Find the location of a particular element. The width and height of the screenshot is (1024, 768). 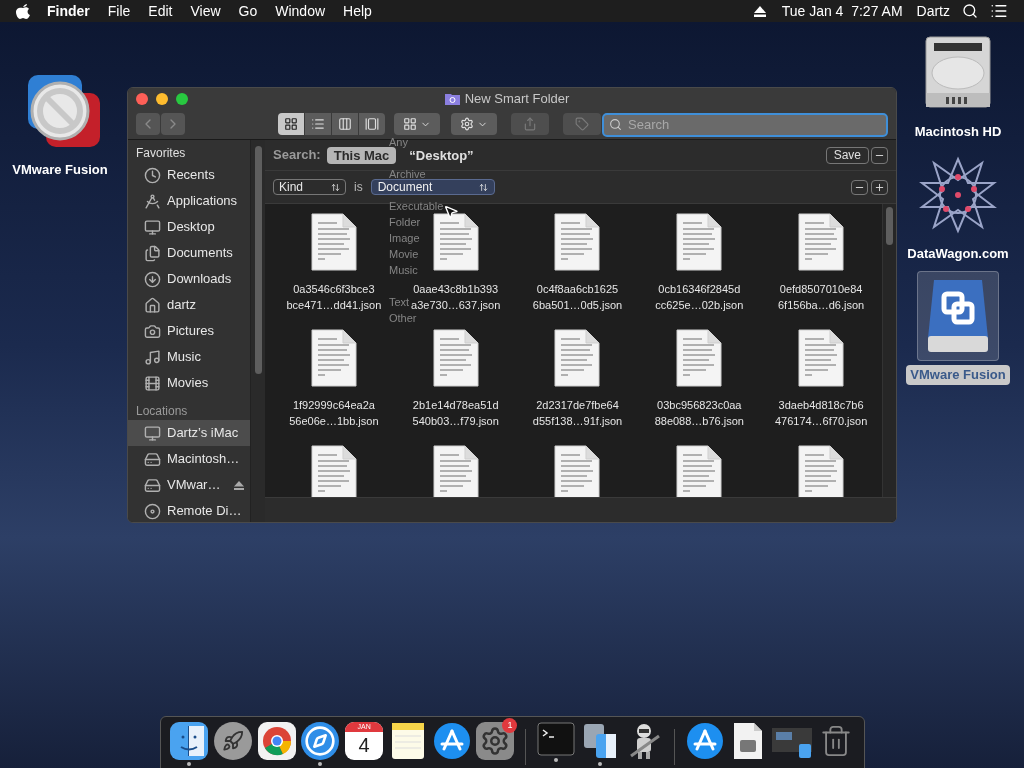

file-name: 0c4f8aa6cb1625 6ba501…0d5.json is located at coordinates (577, 297).